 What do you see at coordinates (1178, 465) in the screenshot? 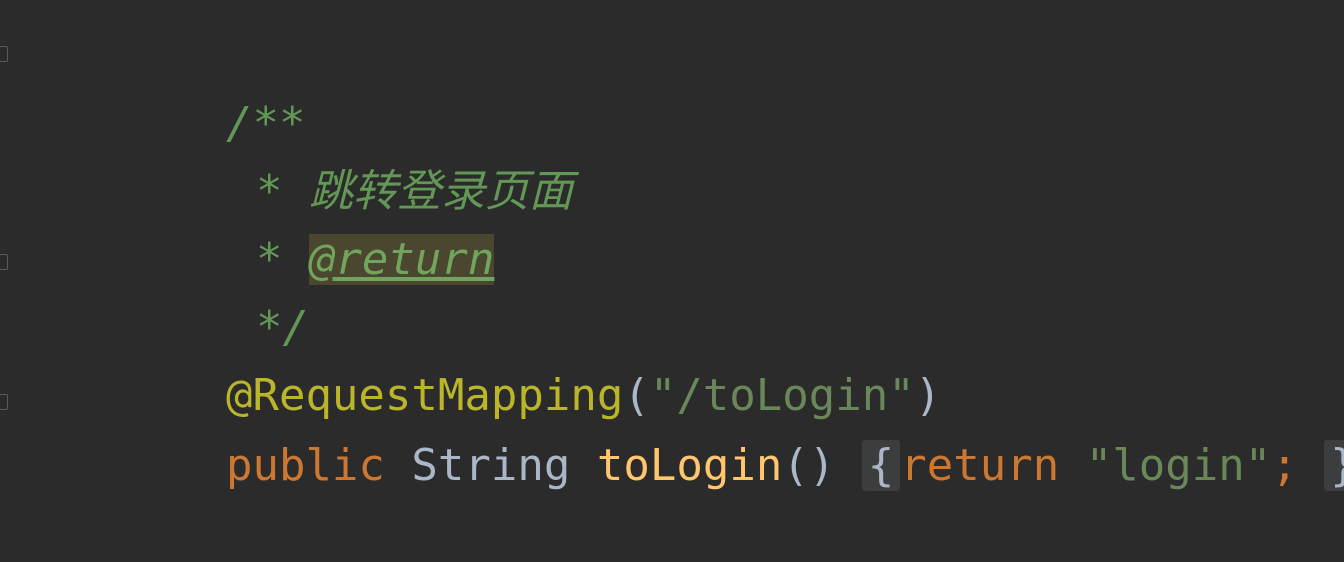
I see `return-string: "login"` at bounding box center [1178, 465].